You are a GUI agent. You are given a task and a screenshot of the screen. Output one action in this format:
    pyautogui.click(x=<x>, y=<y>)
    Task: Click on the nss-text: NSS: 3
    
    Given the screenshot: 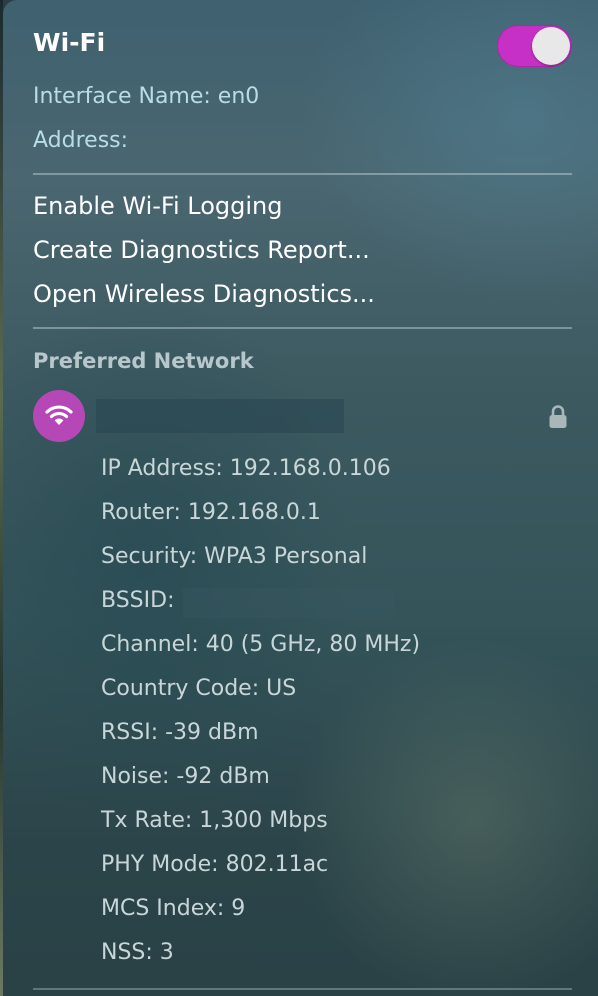 What is the action you would take?
    pyautogui.click(x=137, y=952)
    